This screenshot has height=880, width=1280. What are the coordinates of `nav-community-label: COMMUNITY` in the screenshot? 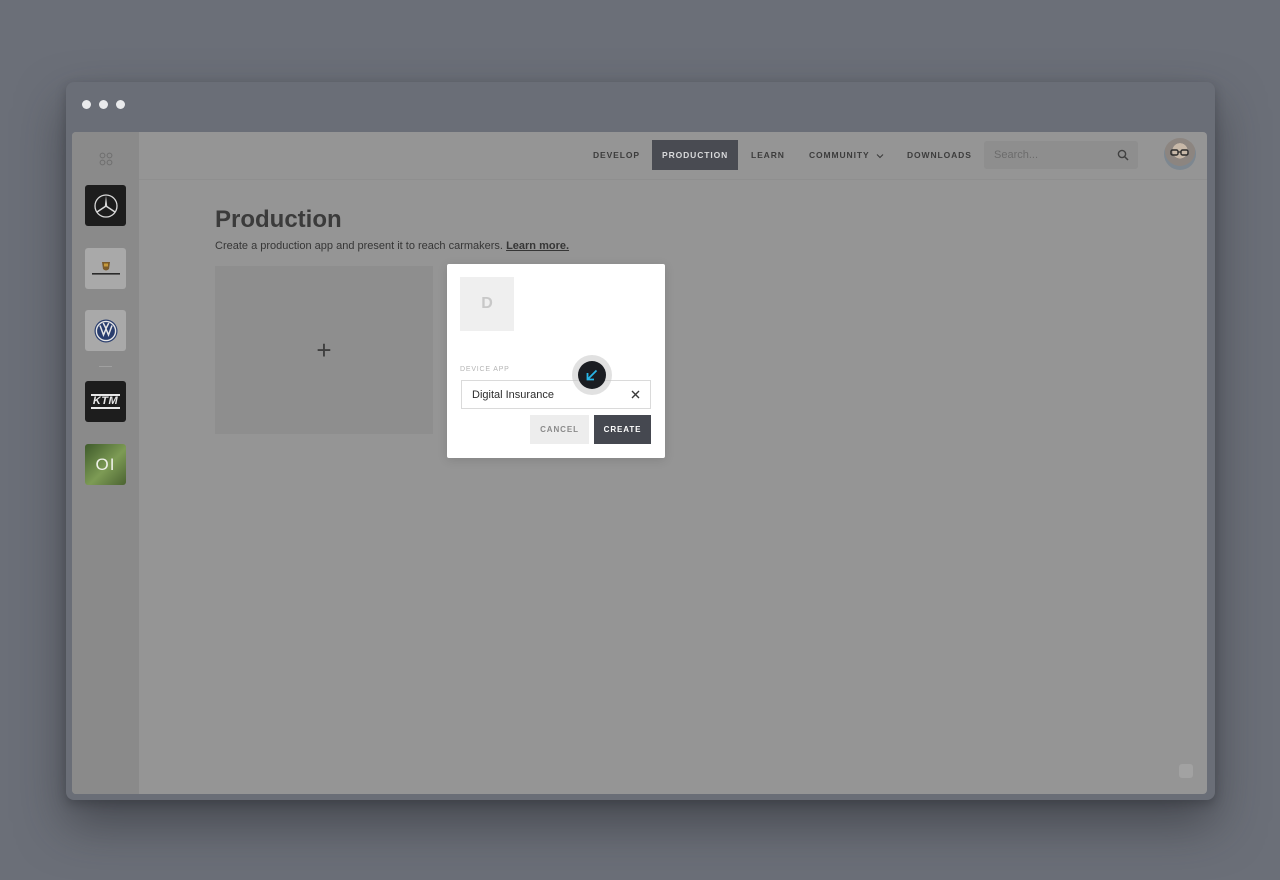 It's located at (839, 155).